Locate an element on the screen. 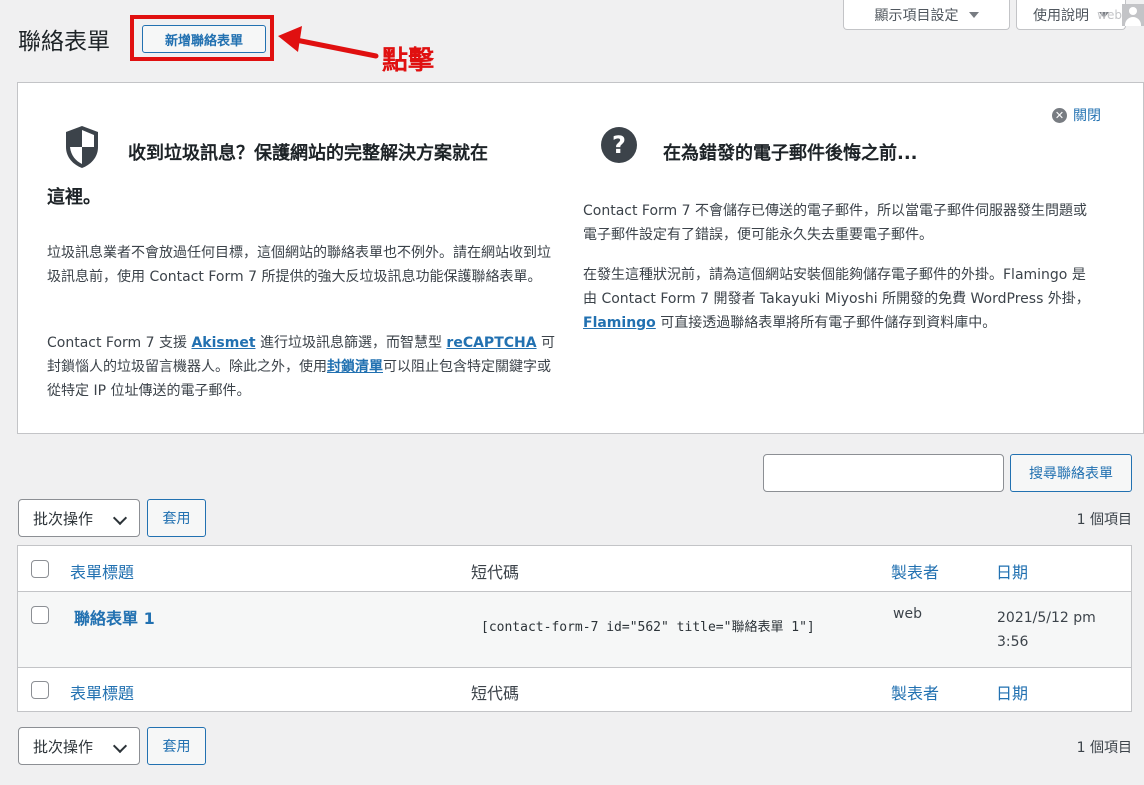 The width and height of the screenshot is (1144, 785). page-title: 聯絡表單 is located at coordinates (64, 42).